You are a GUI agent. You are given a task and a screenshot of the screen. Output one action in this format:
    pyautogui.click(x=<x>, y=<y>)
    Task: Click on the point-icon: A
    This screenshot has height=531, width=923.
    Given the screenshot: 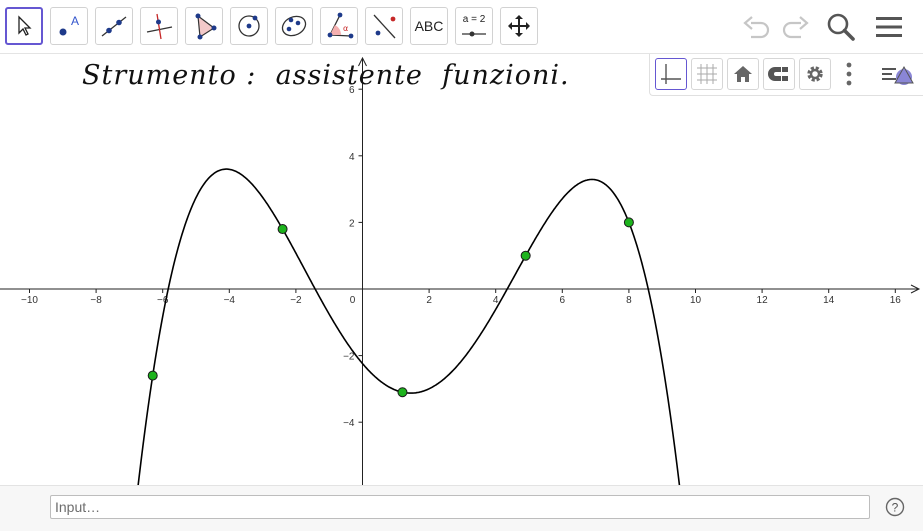 What is the action you would take?
    pyautogui.click(x=69, y=25)
    